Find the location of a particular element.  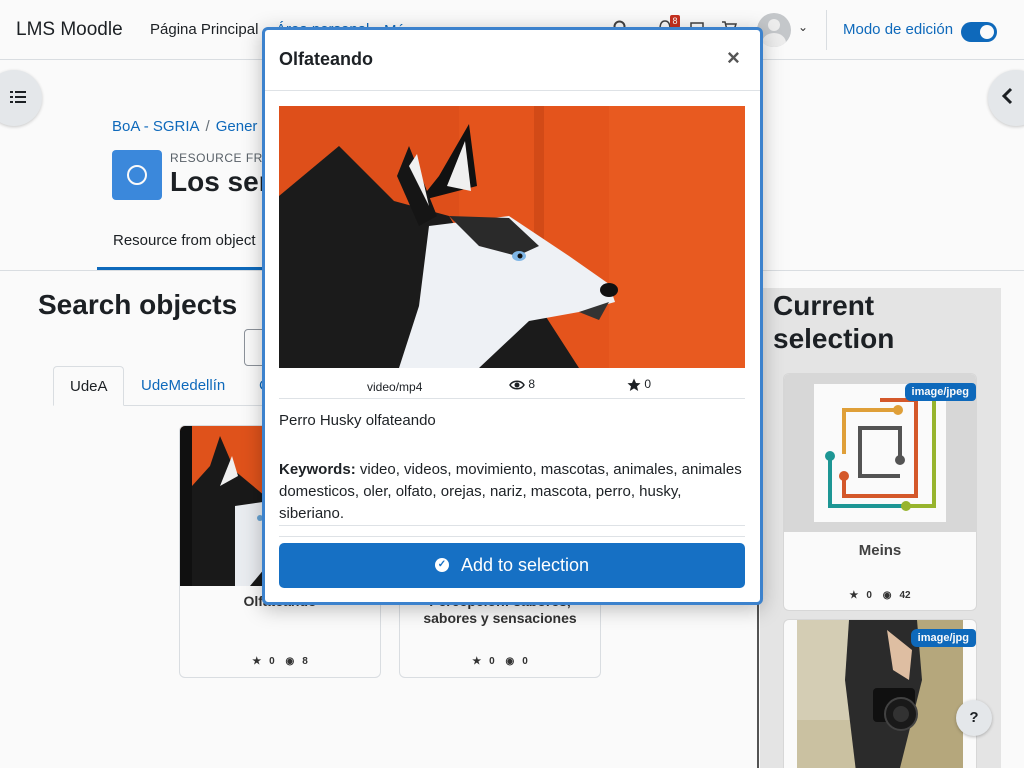

views-stat: 8 is located at coordinates (522, 384).